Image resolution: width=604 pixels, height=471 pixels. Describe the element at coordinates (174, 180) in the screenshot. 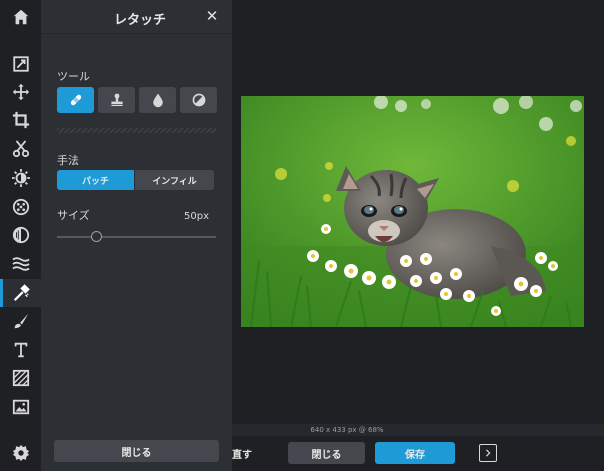

I see `method-infill-button: インフィル` at that location.